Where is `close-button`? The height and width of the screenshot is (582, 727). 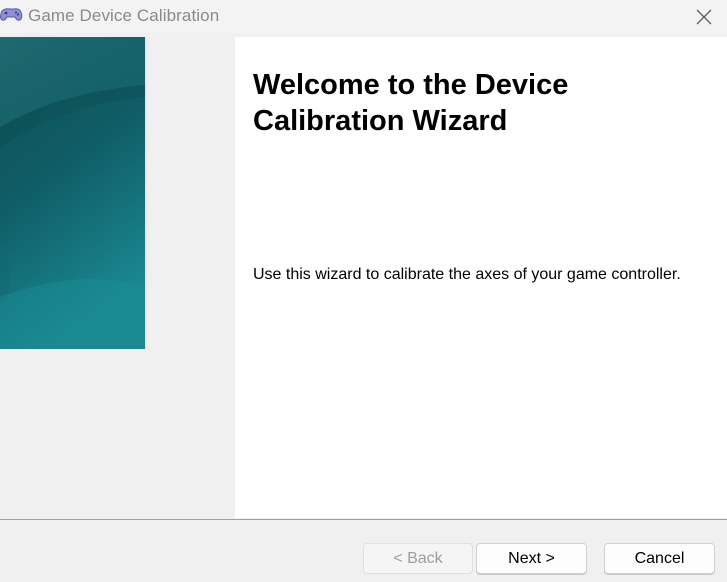 close-button is located at coordinates (704, 16).